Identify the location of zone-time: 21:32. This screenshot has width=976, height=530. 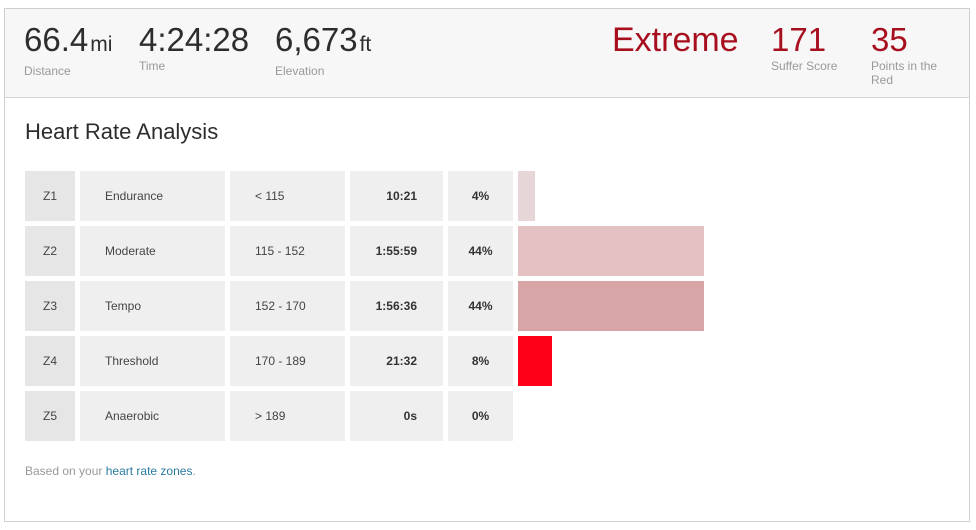
(396, 361).